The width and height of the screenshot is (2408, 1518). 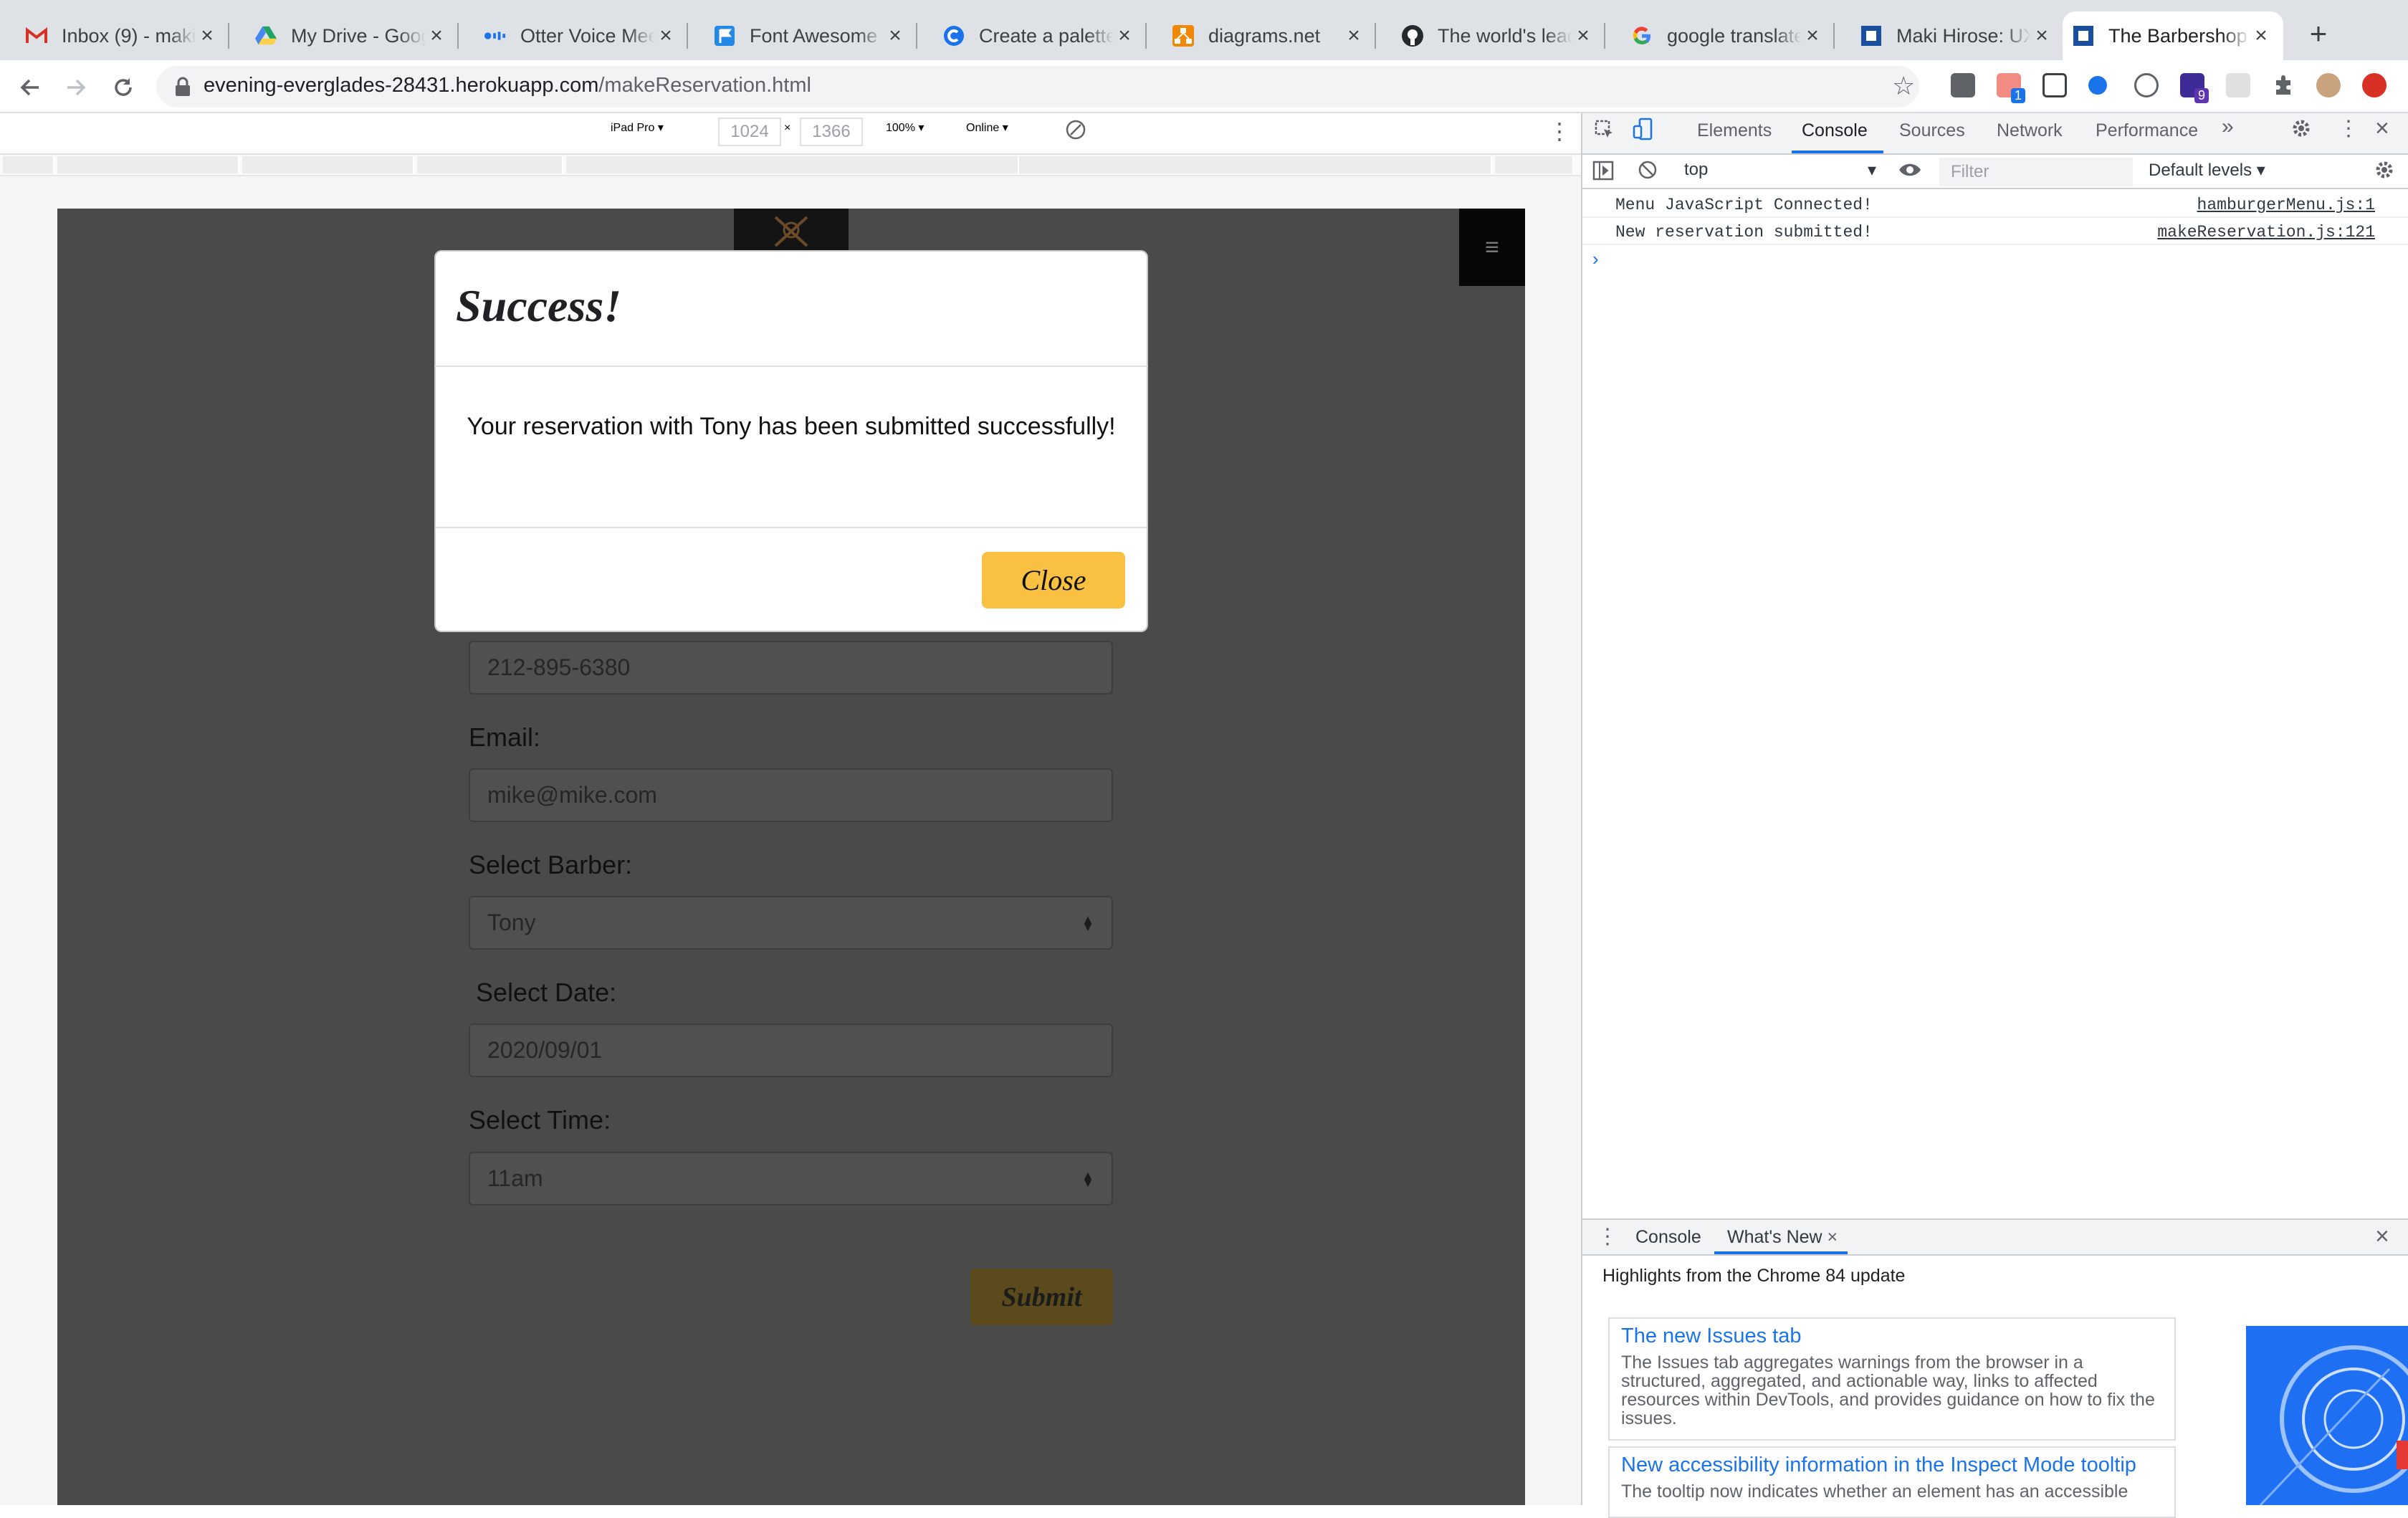 I want to click on sidebar-toggle-icon, so click(x=1603, y=173).